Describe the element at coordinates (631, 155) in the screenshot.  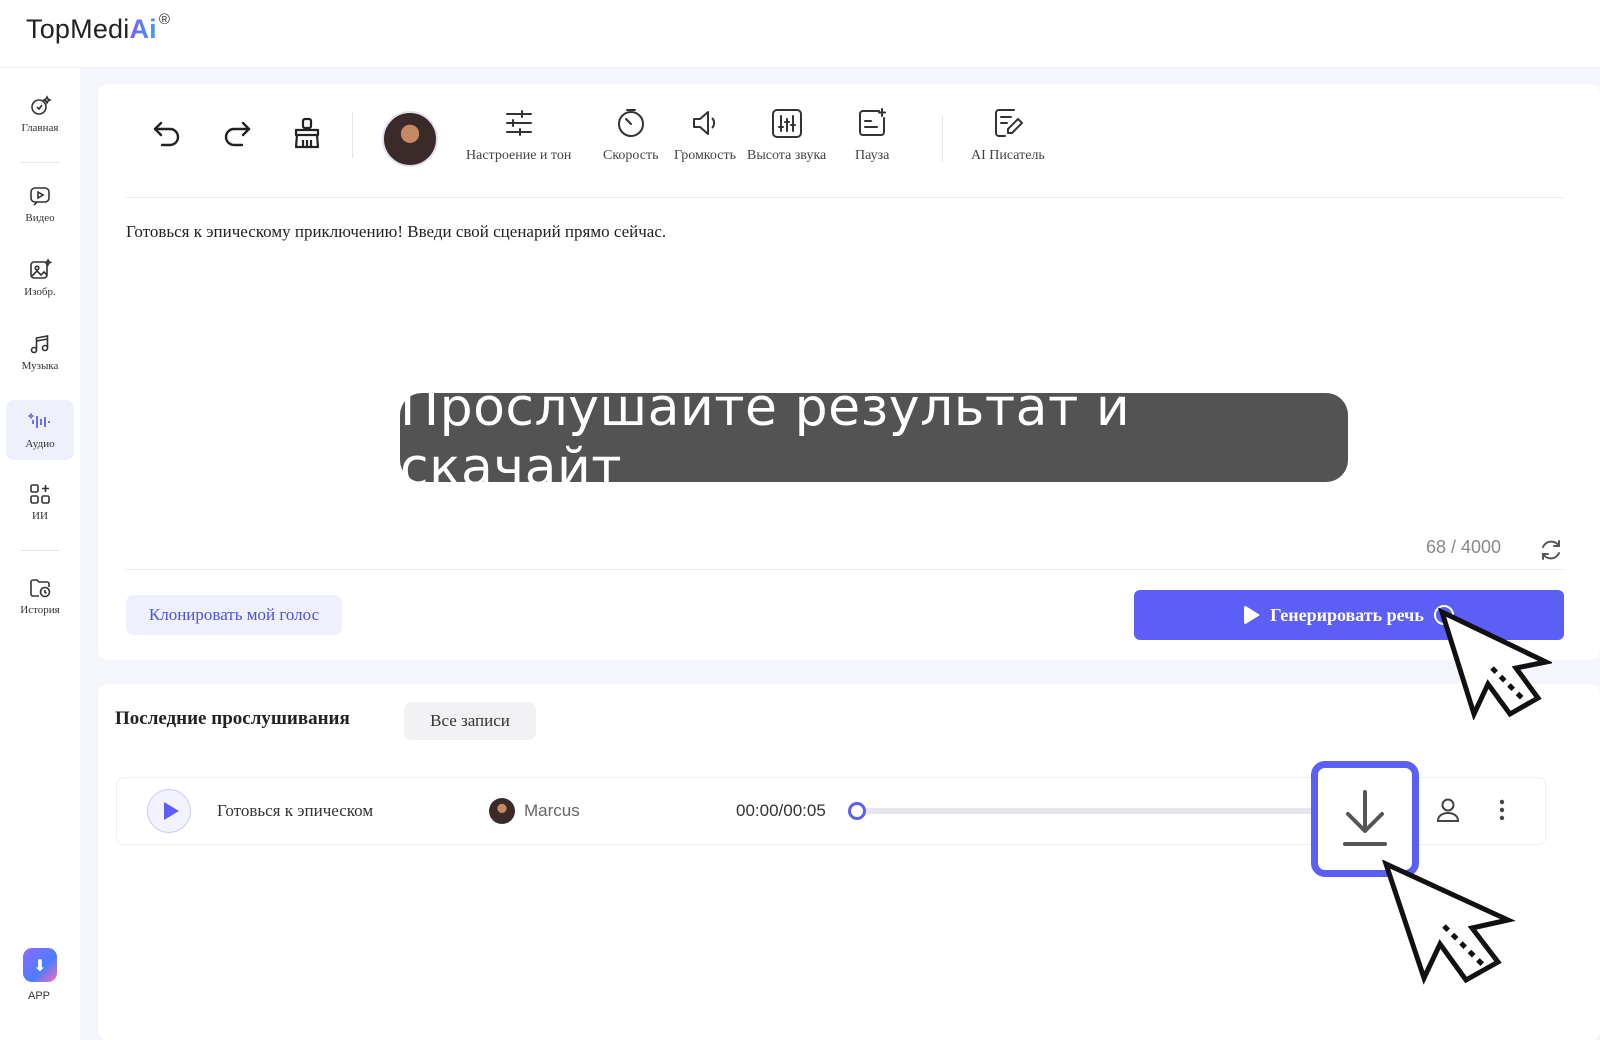
I see `speed-label: Скорость` at that location.